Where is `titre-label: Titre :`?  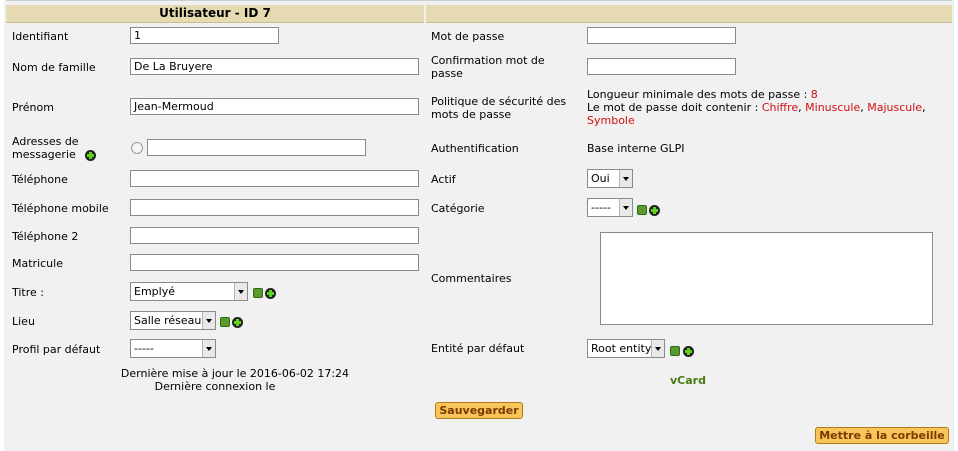
titre-label: Titre : is located at coordinates (28, 292).